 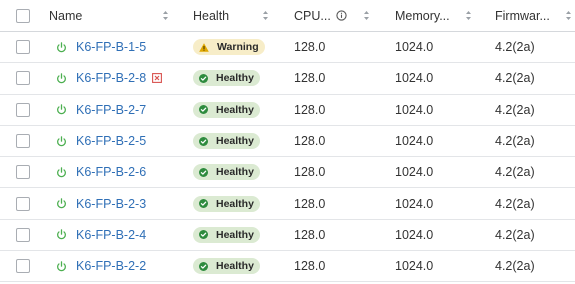 I want to click on column-header-health-label: Health, so click(x=211, y=15).